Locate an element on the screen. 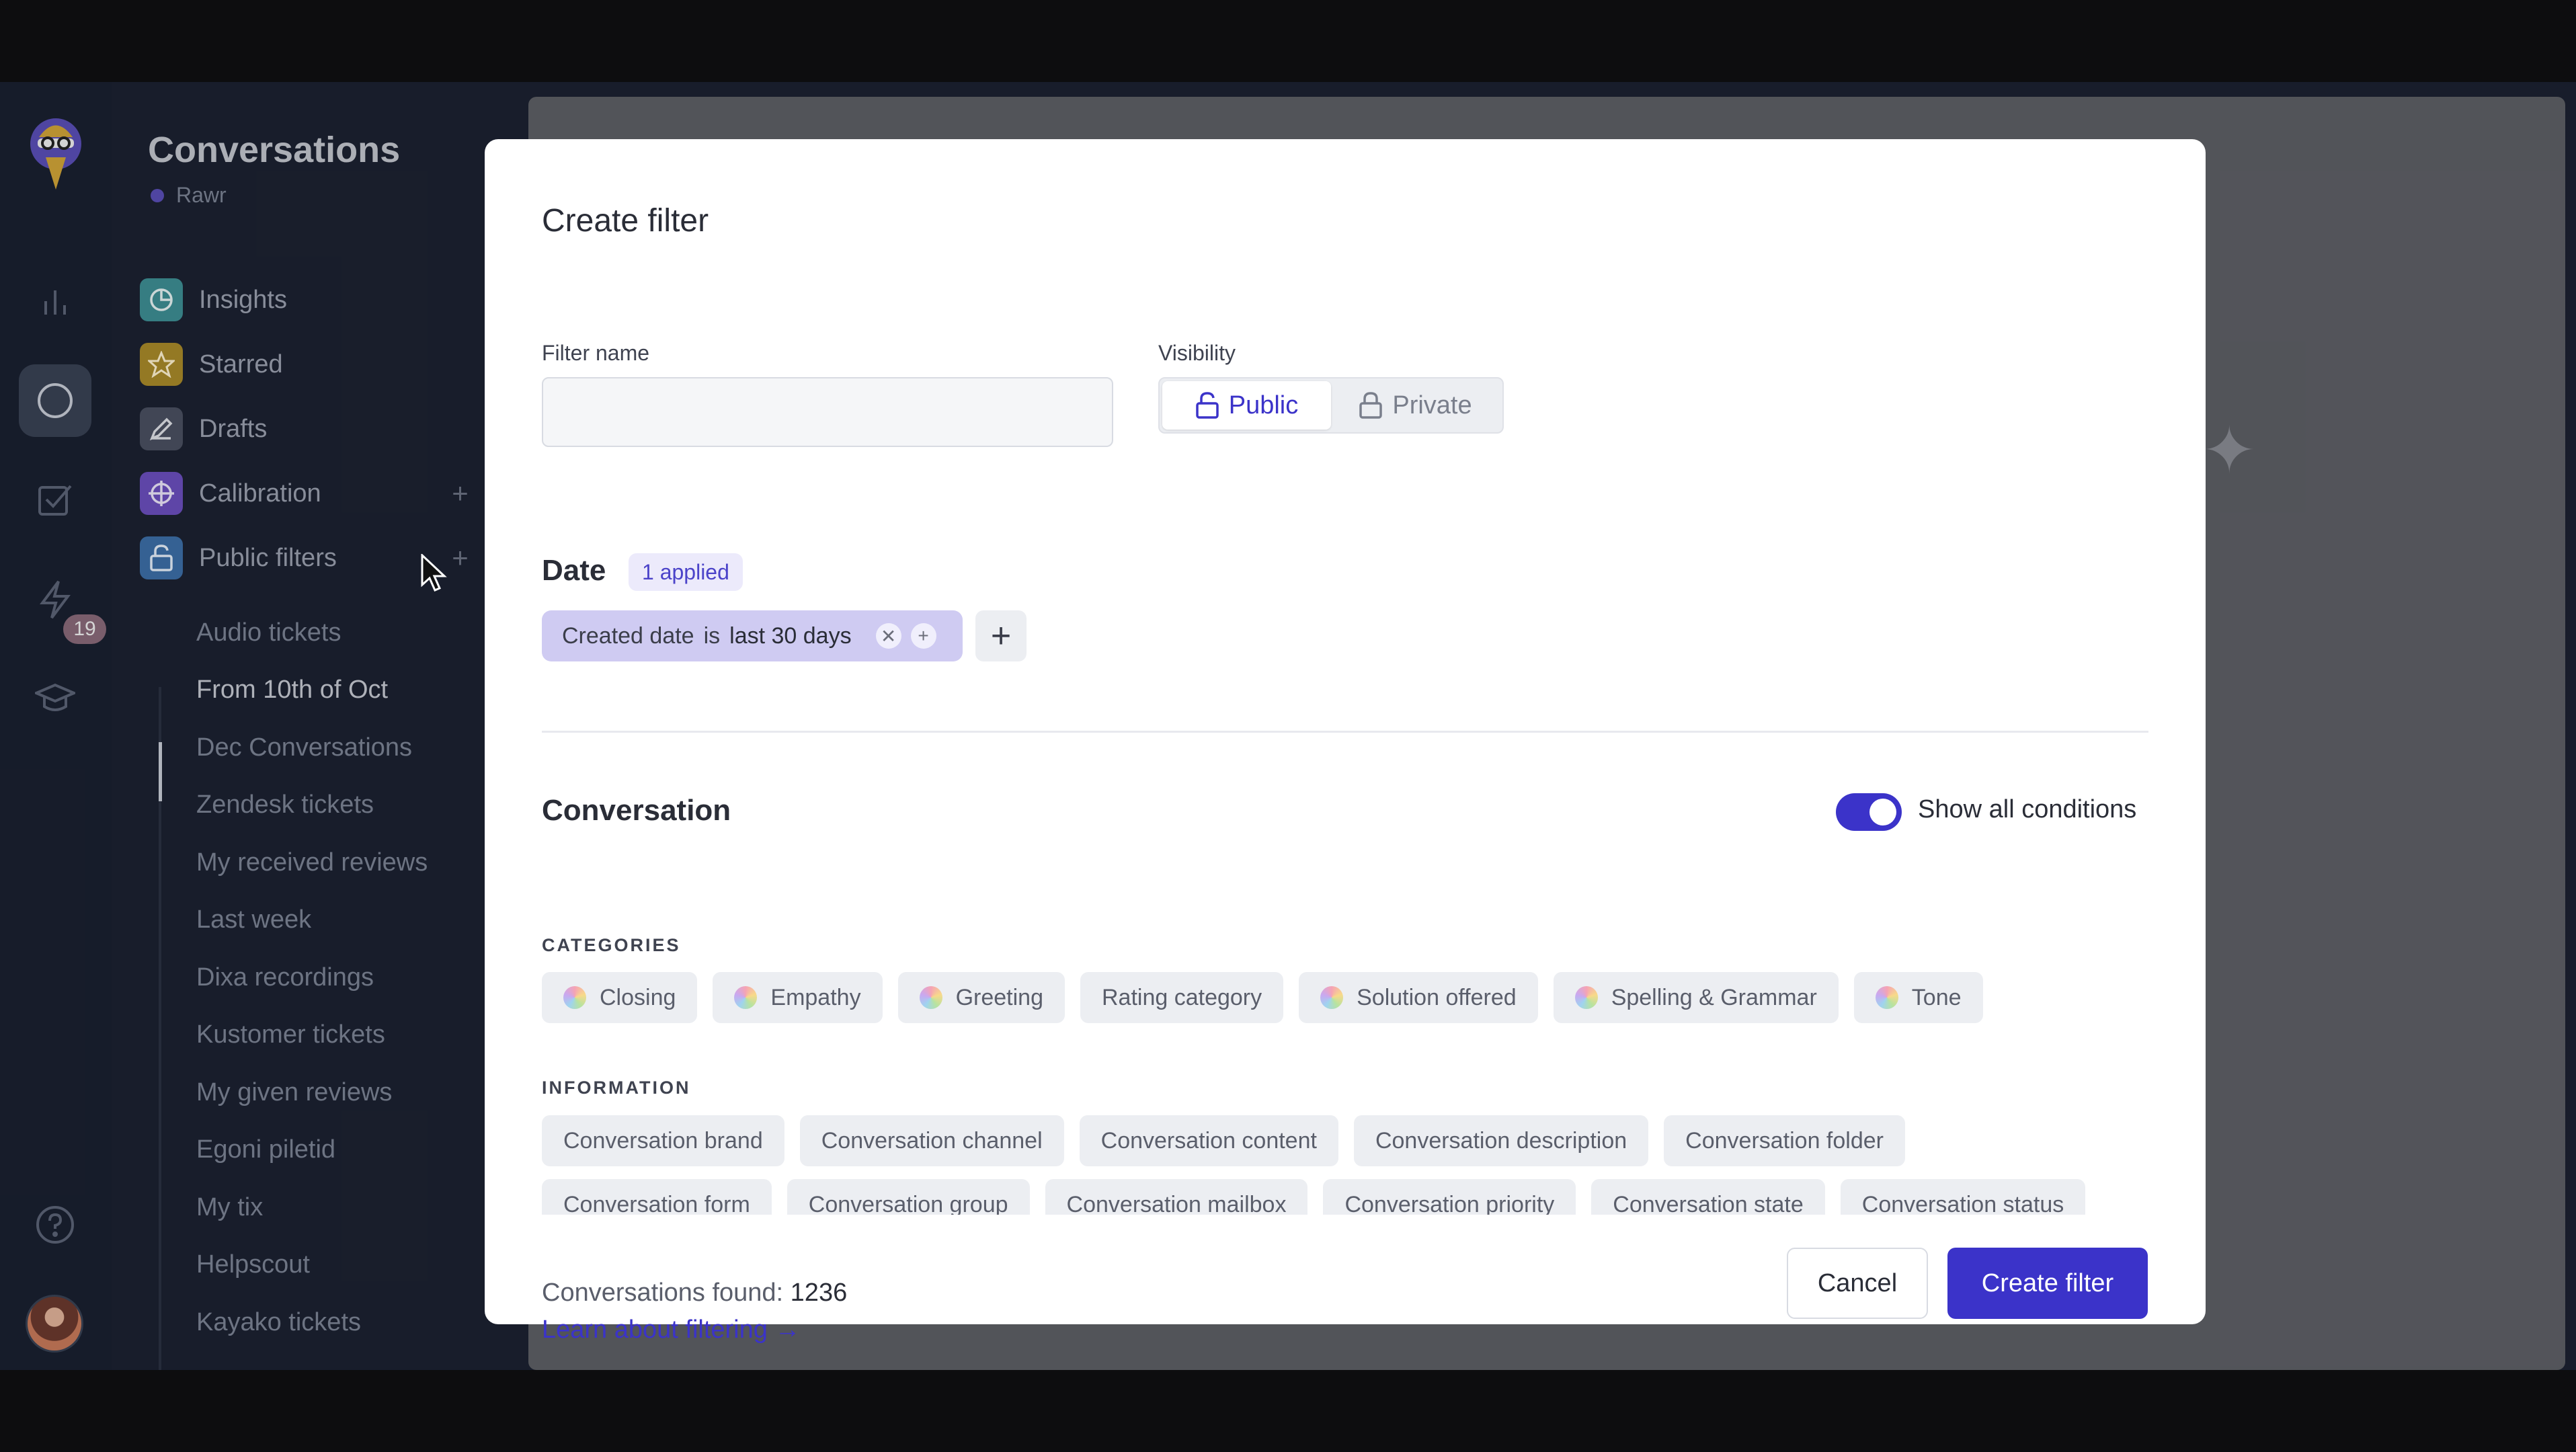 Image resolution: width=2576 pixels, height=1452 pixels. chip-label: Rating category is located at coordinates (1181, 997).